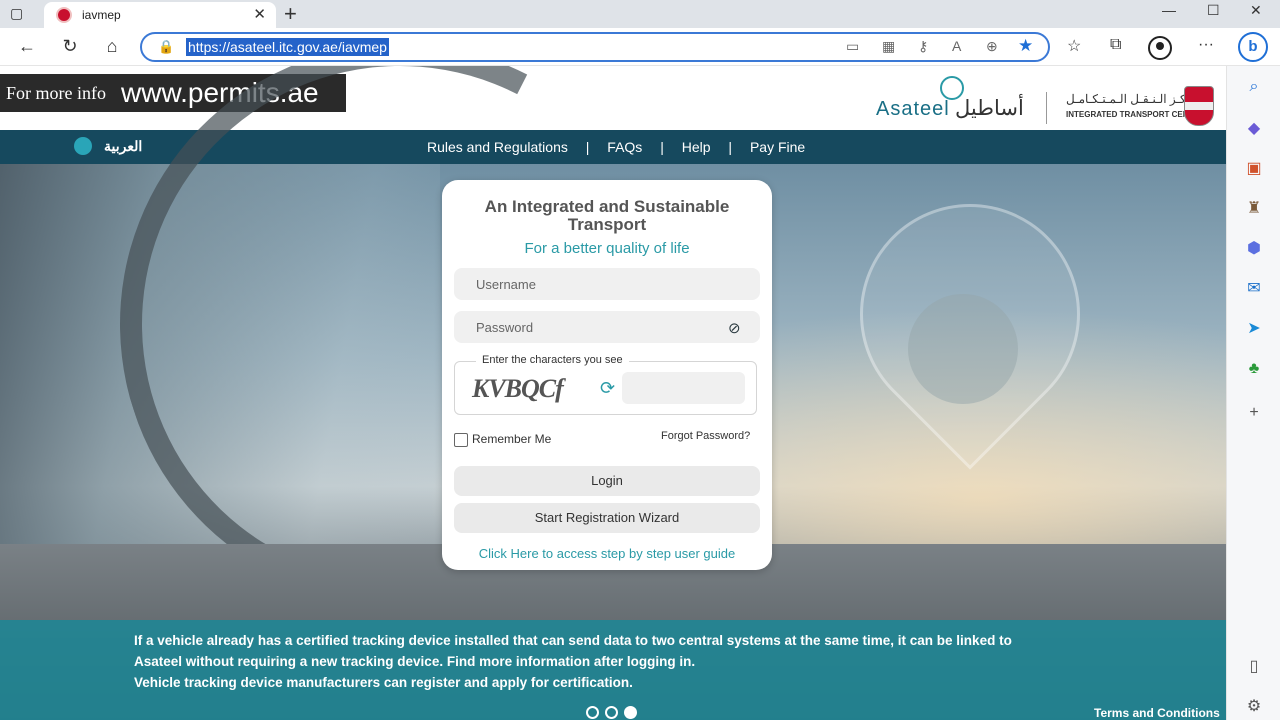 The image size is (1280, 720). I want to click on remember-checkbox, so click(461, 439).